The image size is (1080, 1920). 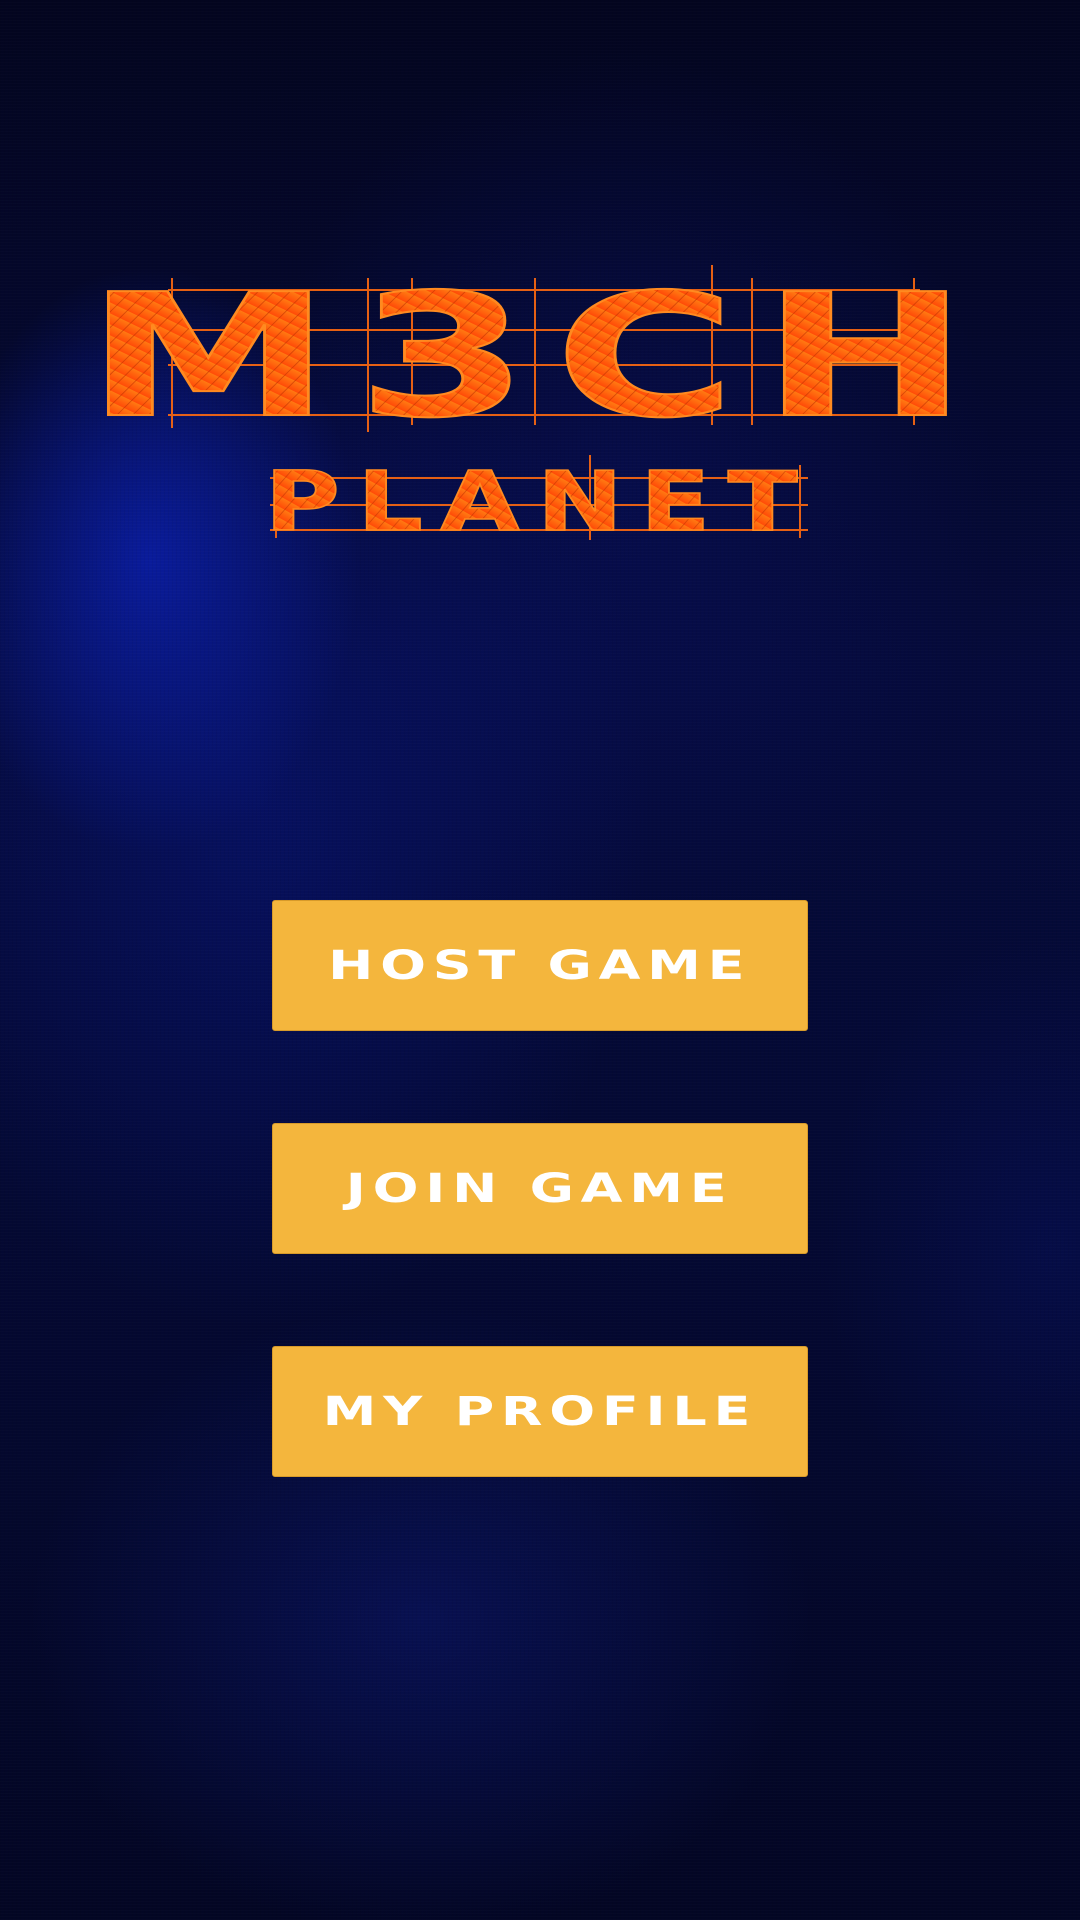 I want to click on my-profile-button: MY PROFILE, so click(x=540, y=1411).